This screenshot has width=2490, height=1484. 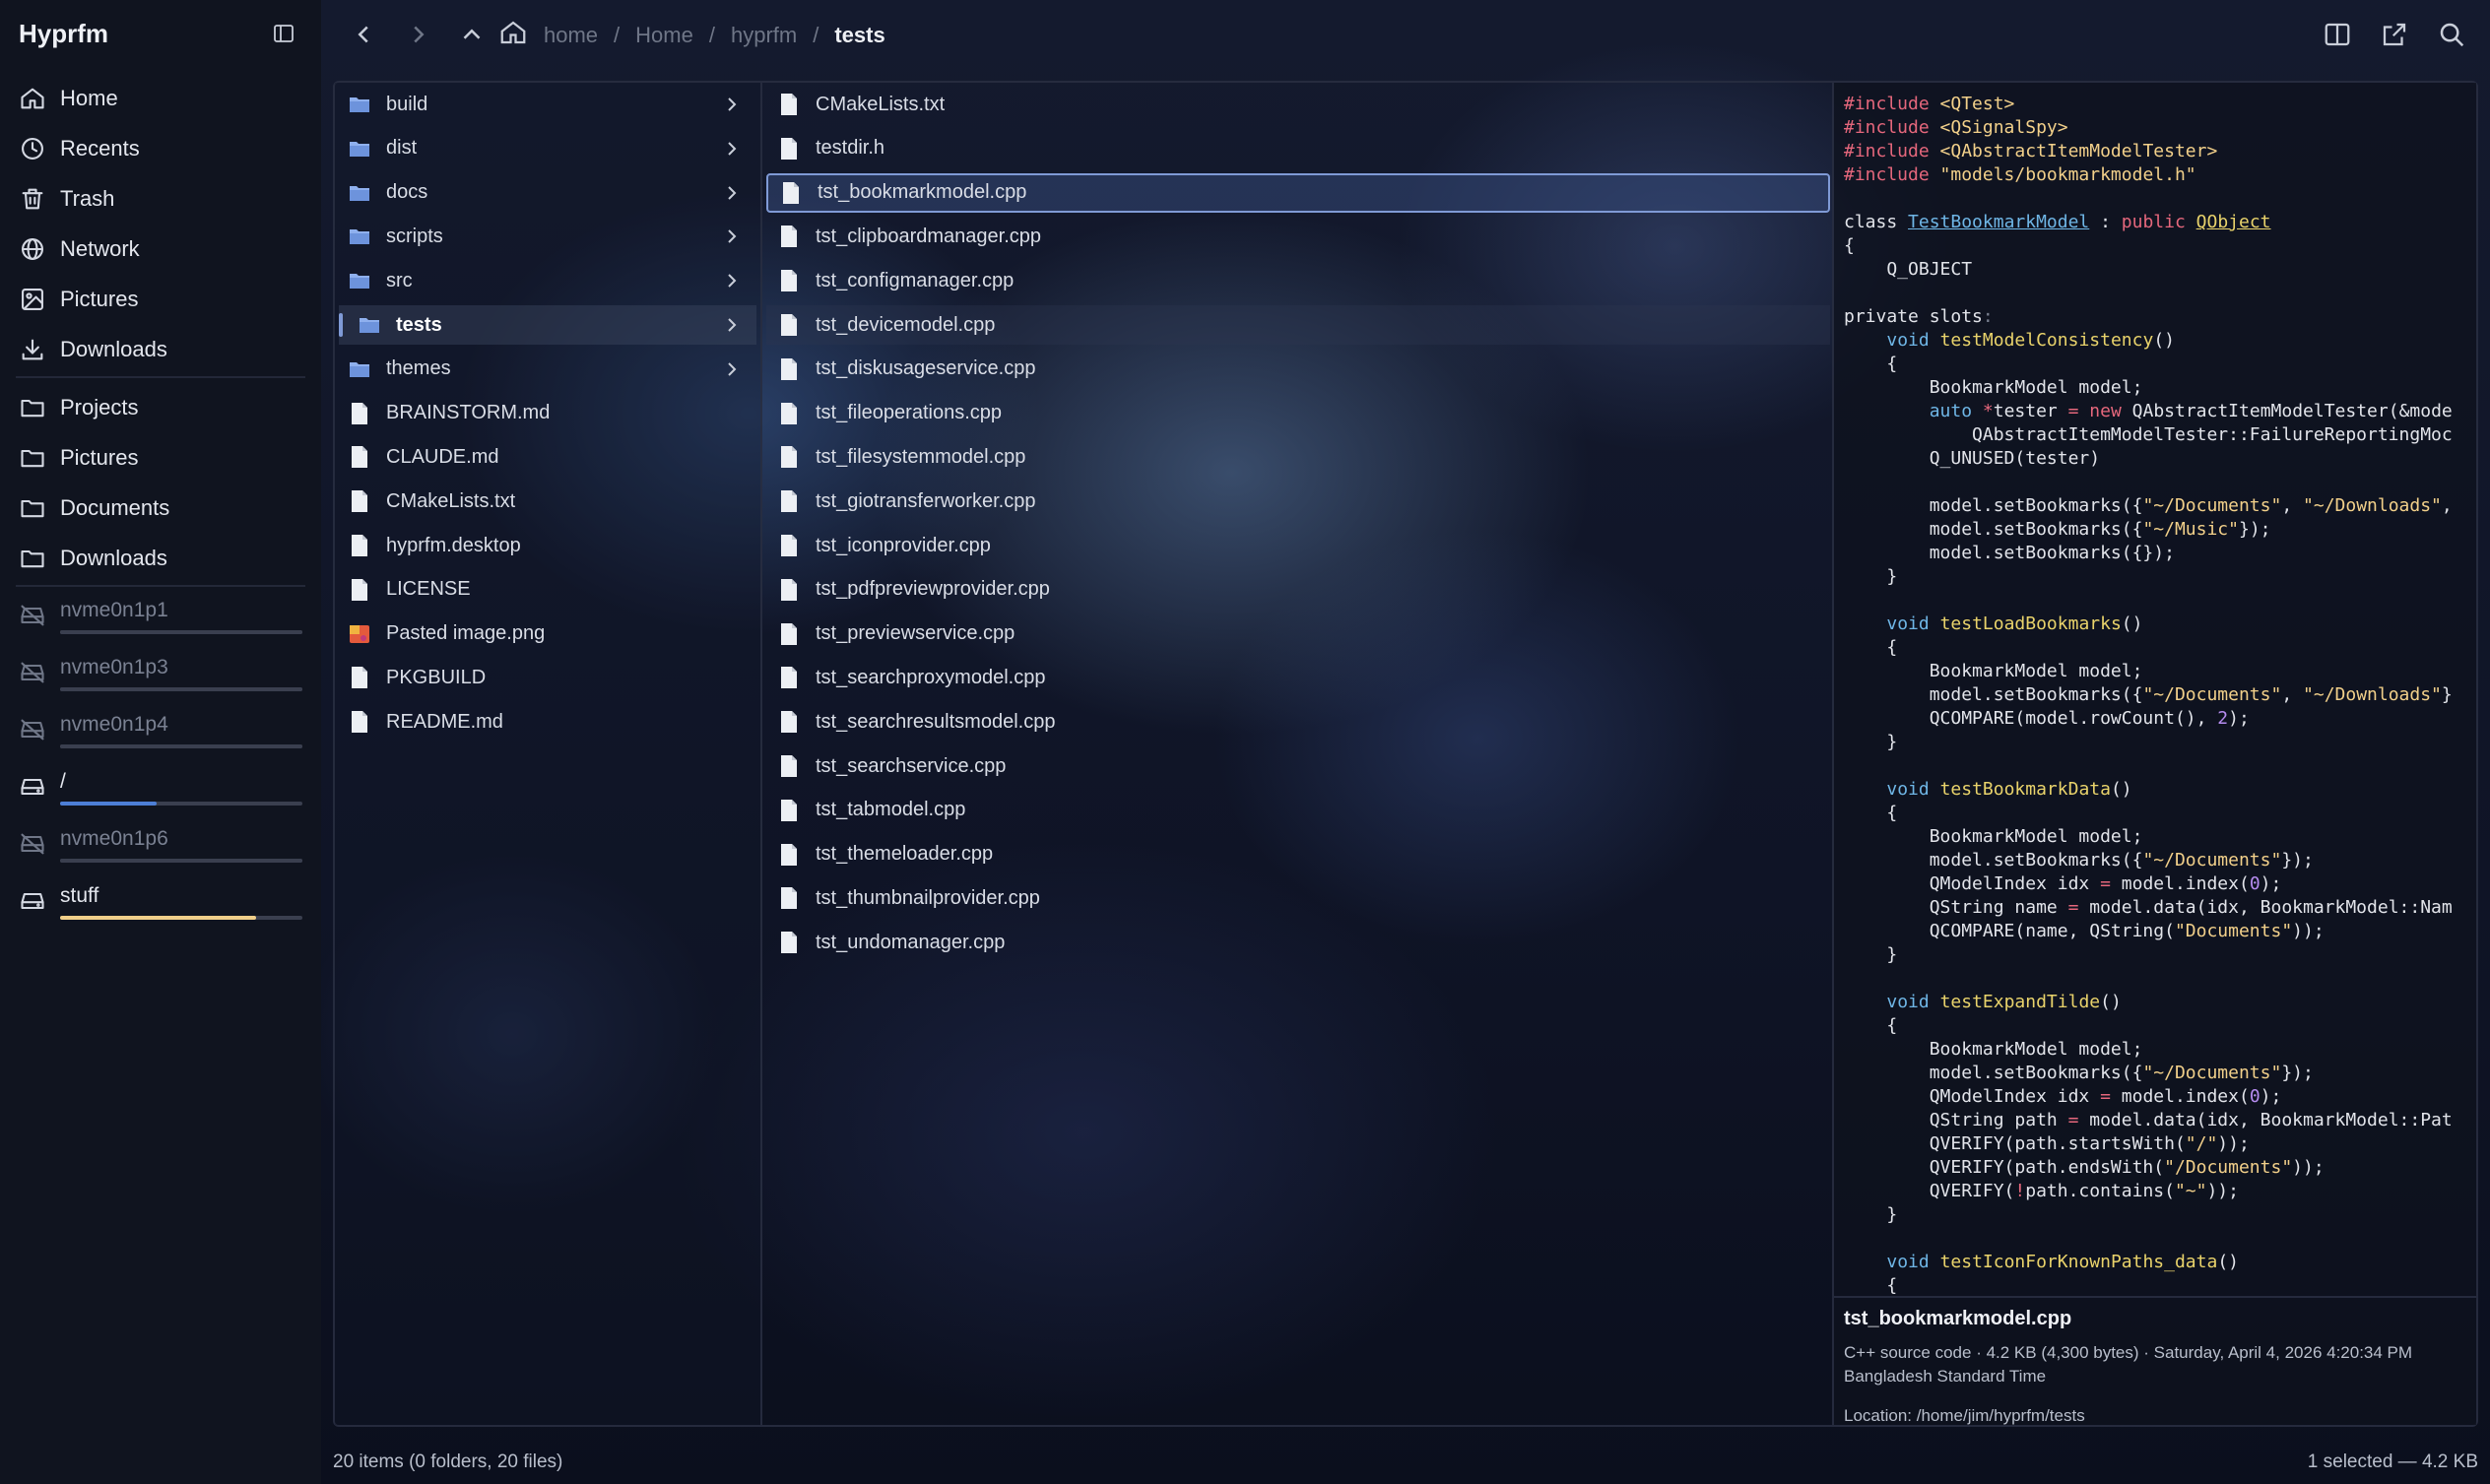 What do you see at coordinates (1298, 369) in the screenshot?
I see `file-row-tst-diskusageservice-cpp: tst_diskusageservice.cpp` at bounding box center [1298, 369].